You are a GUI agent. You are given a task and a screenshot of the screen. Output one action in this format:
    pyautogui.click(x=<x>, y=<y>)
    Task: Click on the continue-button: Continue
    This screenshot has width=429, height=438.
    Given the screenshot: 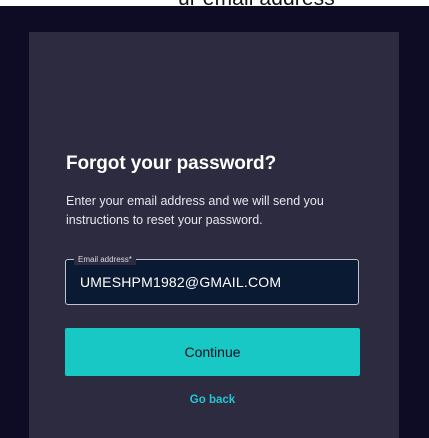 What is the action you would take?
    pyautogui.click(x=212, y=352)
    